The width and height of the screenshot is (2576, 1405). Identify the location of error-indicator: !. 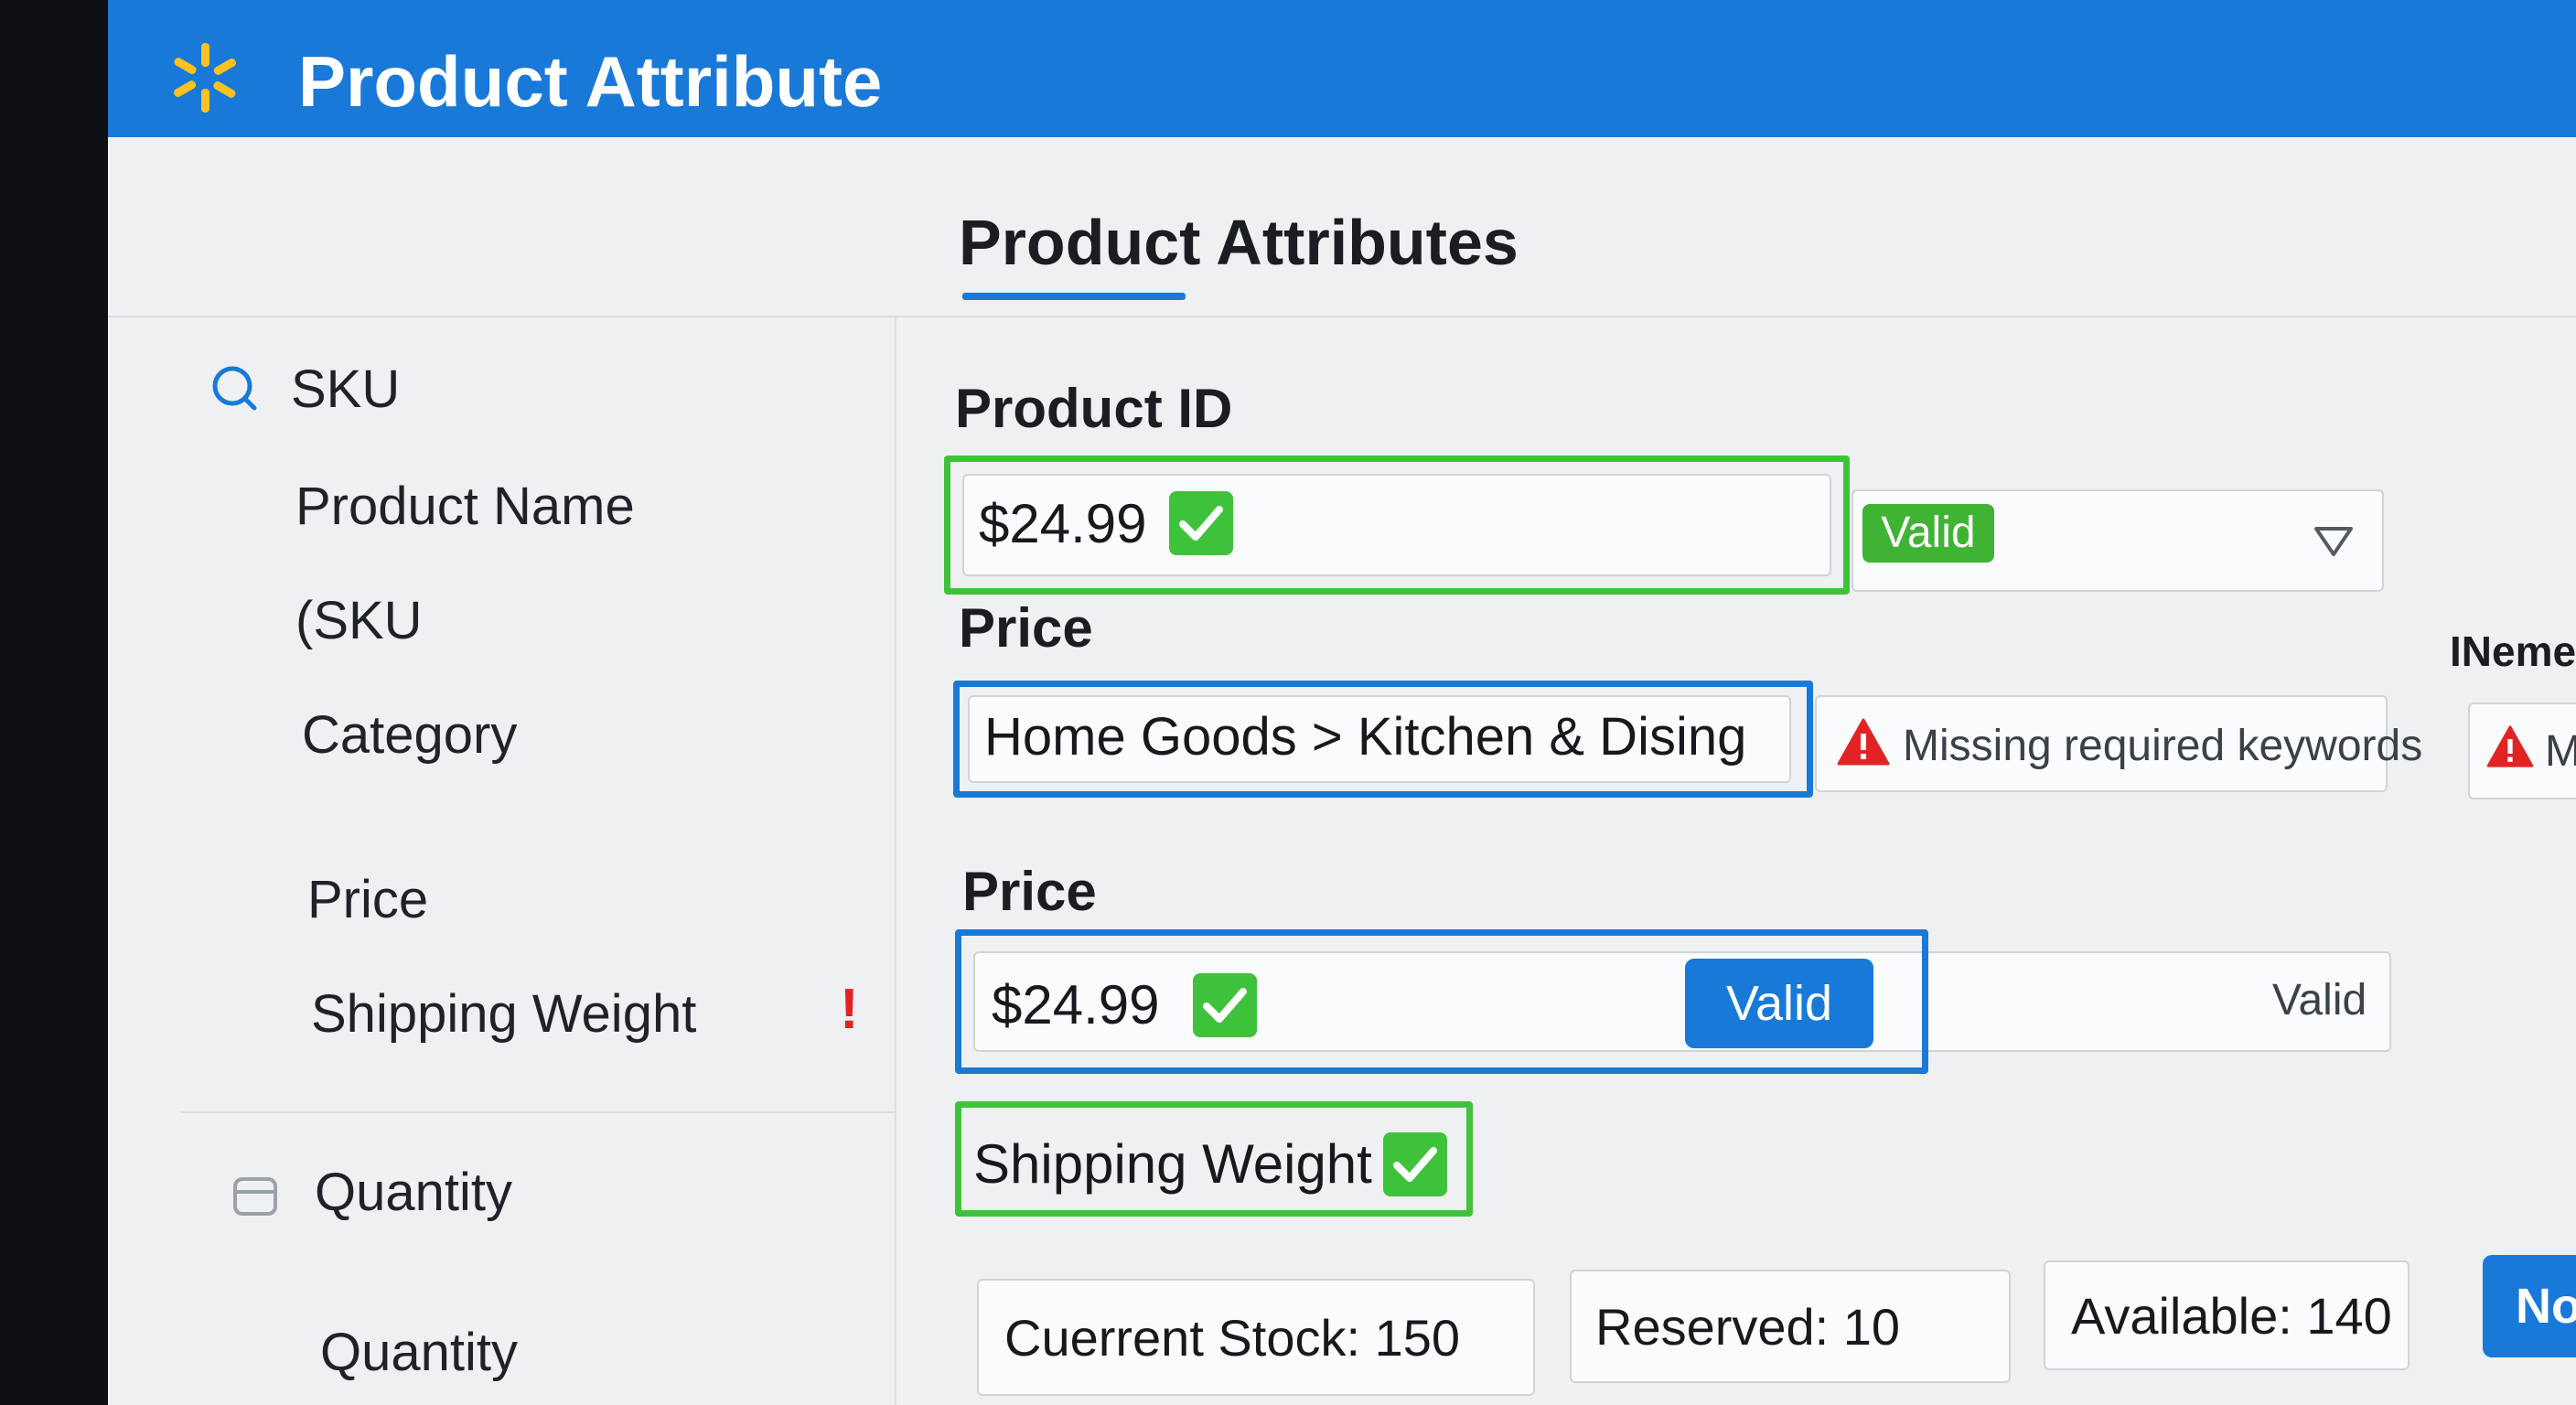
(850, 1009).